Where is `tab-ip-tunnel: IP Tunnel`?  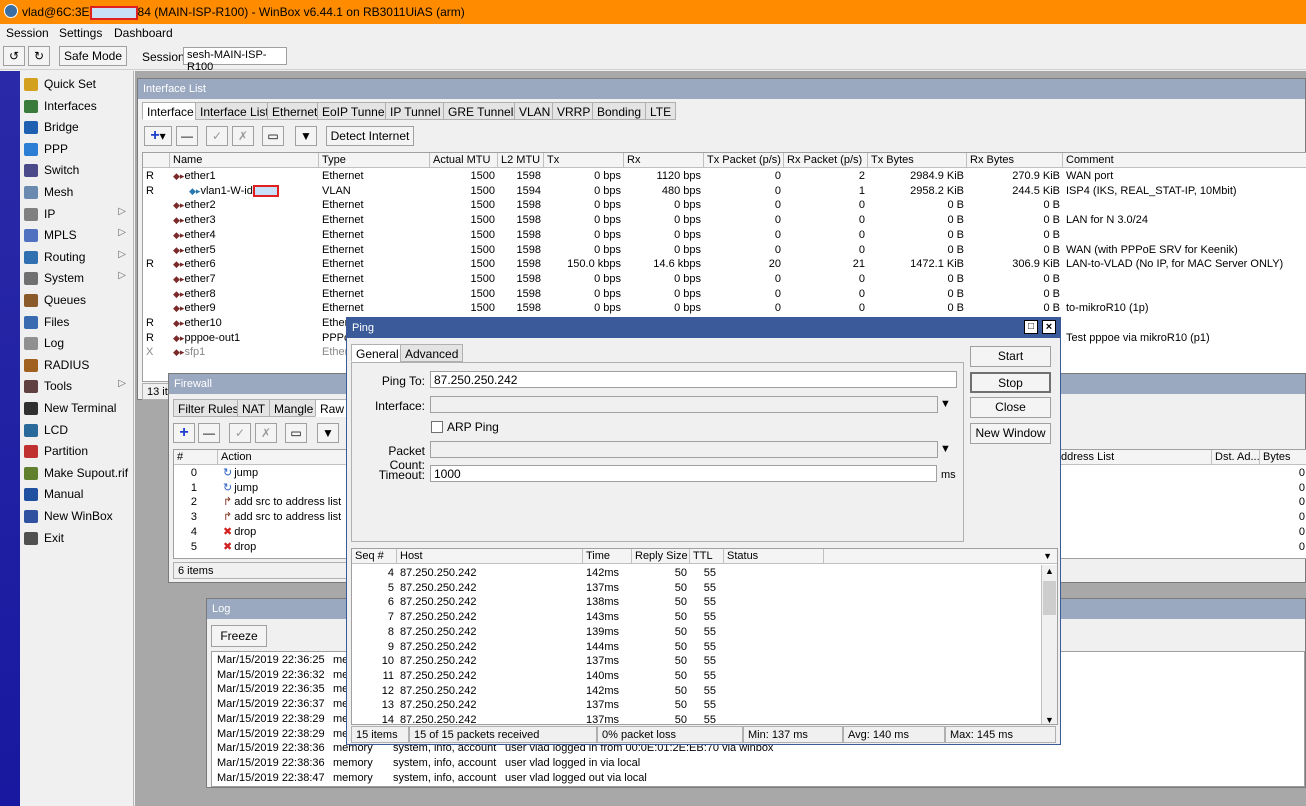
tab-ip-tunnel: IP Tunnel is located at coordinates (415, 111).